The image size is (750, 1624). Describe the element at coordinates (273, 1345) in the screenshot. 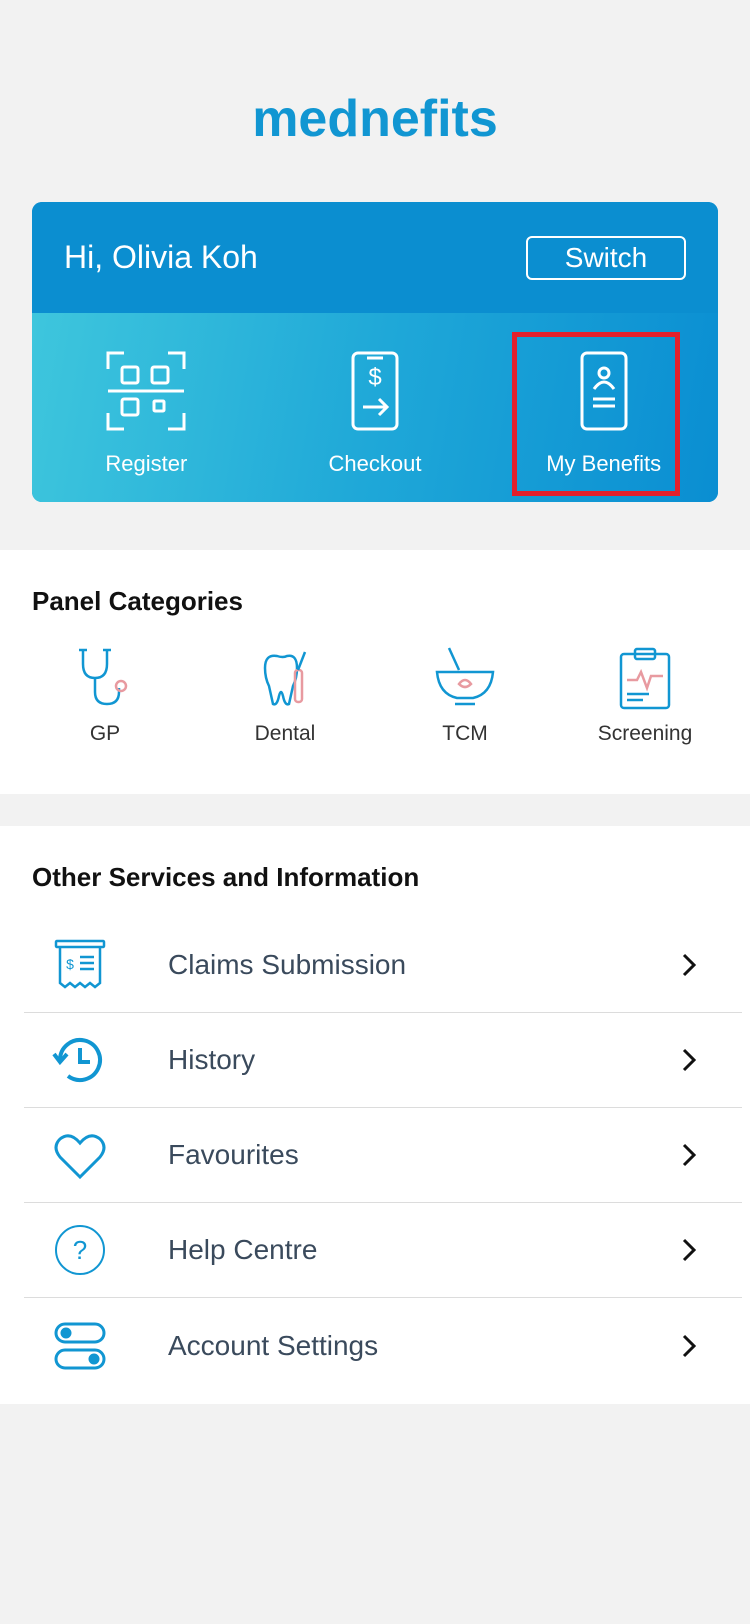

I see `list-item-label: Account Settings` at that location.